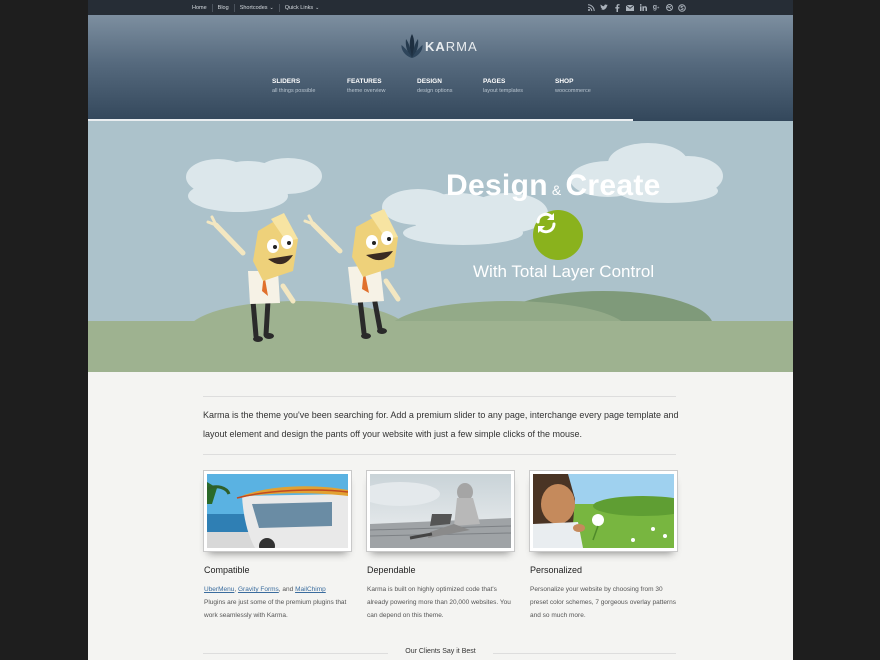 The height and width of the screenshot is (660, 880). Describe the element at coordinates (310, 589) in the screenshot. I see `mailchimp-link: MailChimp` at that location.